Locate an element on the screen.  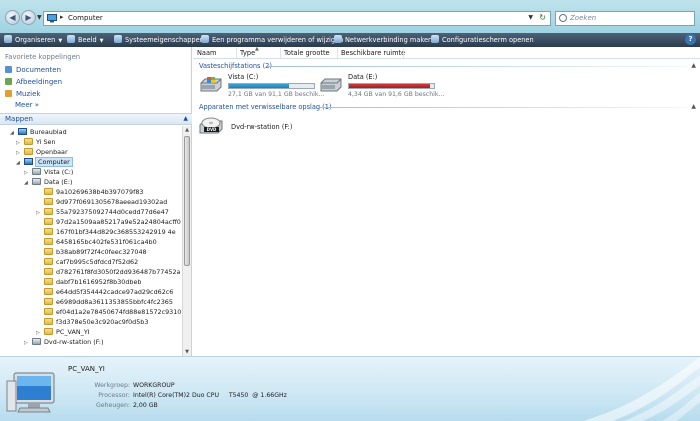
music-icon is located at coordinates (8, 93).